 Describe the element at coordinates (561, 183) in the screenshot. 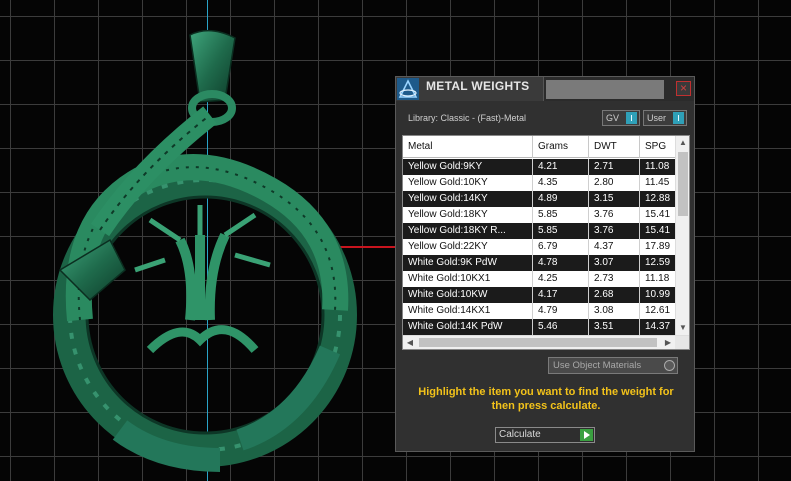

I see `cell-grams: 4.35` at that location.